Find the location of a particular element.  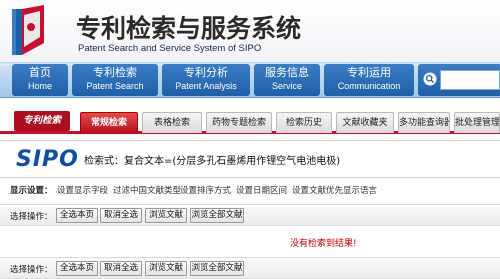

browse-all-docs-button-bottom: 浏览全部文献 is located at coordinates (217, 268).